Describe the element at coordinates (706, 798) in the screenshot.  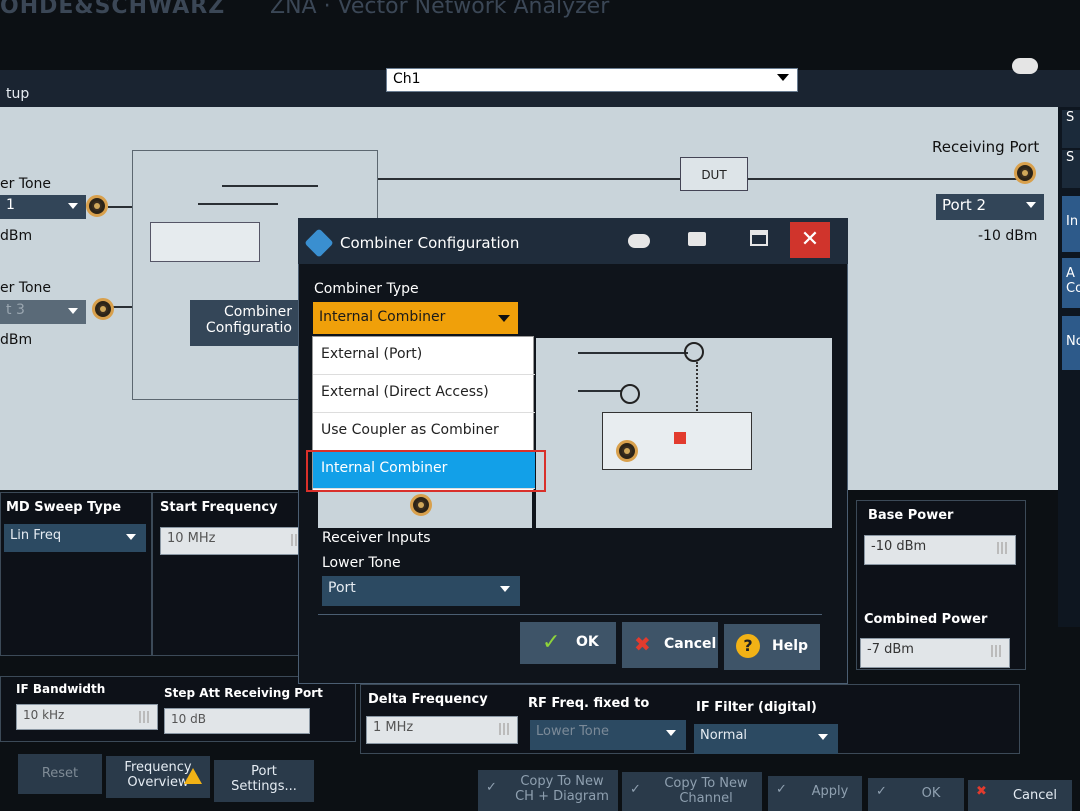
I see `copy-channel-line2: Channel` at that location.